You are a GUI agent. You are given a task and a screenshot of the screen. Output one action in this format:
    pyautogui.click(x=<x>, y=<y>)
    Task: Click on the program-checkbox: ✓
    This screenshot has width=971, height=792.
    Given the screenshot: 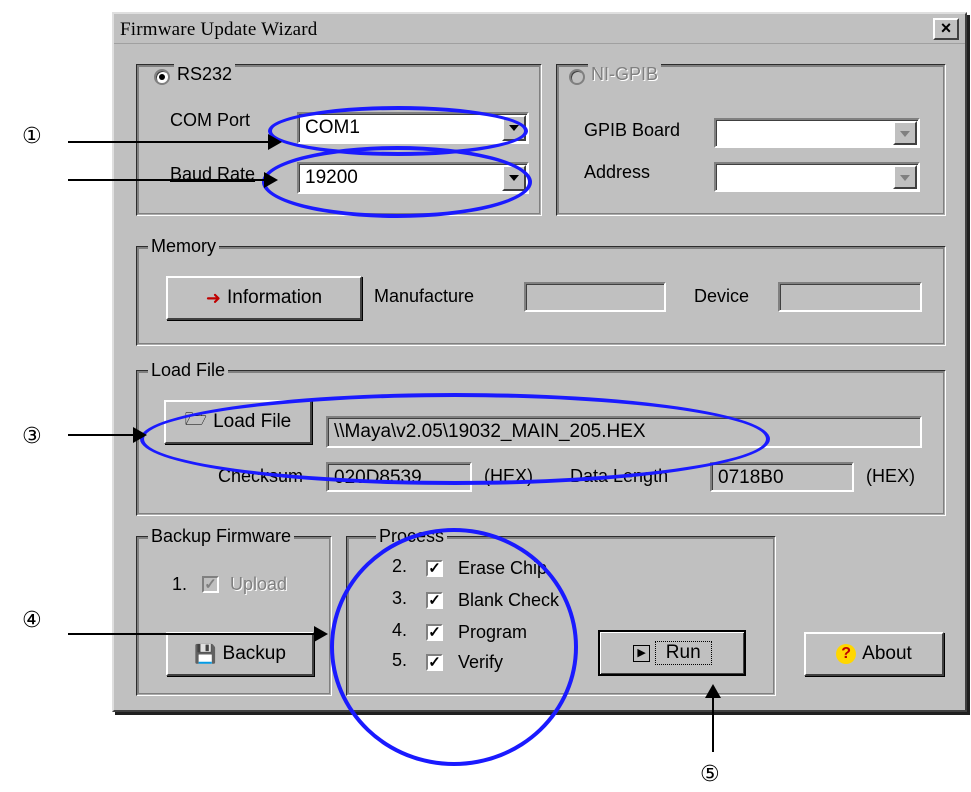 What is the action you would take?
    pyautogui.click(x=434, y=632)
    